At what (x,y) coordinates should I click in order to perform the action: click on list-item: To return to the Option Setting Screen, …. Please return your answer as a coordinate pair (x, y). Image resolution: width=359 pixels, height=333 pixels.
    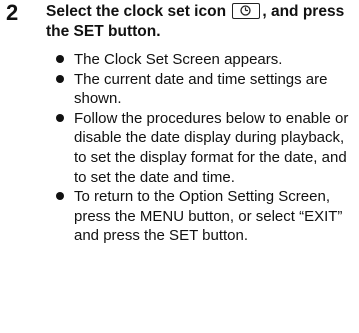
    Looking at the image, I should click on (202, 216).